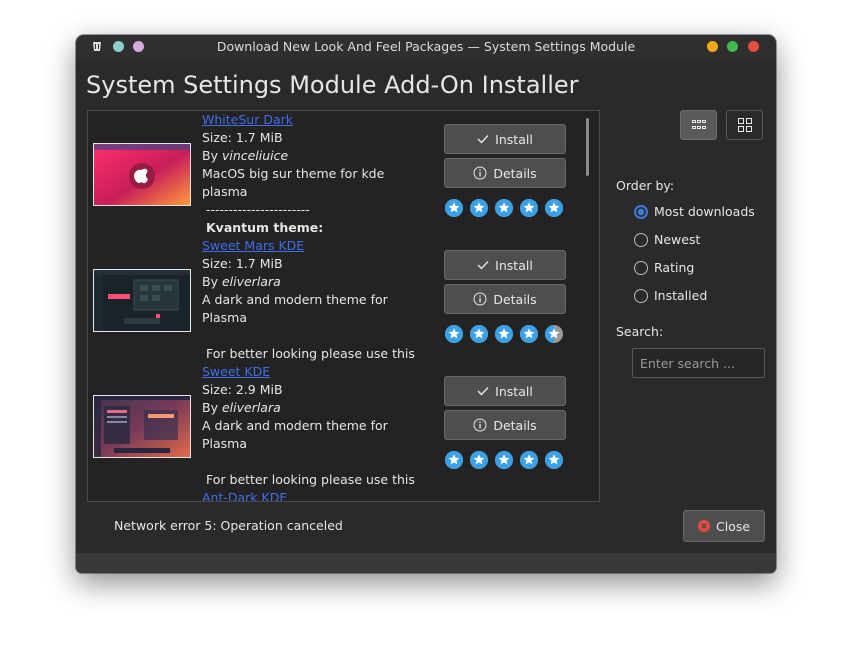  Describe the element at coordinates (245, 155) in the screenshot. I see `item-author: By vinceliuice` at that location.